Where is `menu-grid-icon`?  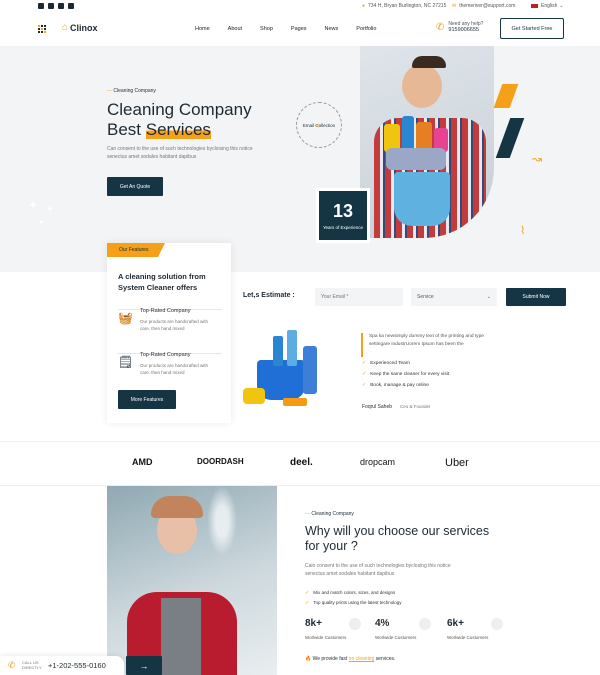
menu-grid-icon is located at coordinates (42, 29).